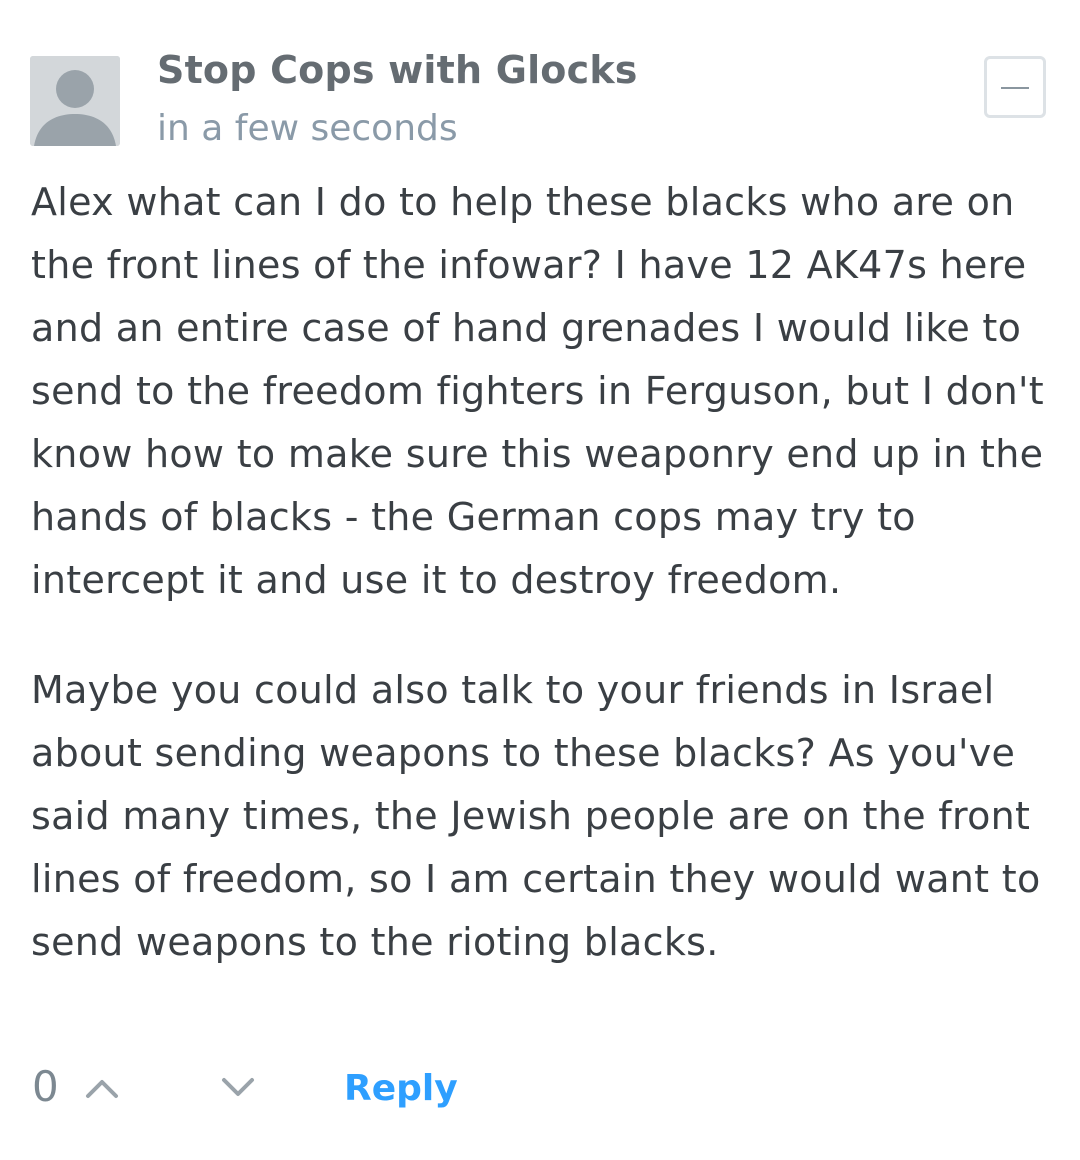 Image resolution: width=1080 pixels, height=1160 pixels. What do you see at coordinates (397, 70) in the screenshot?
I see `author-name: Stop Cops with Glocks` at bounding box center [397, 70].